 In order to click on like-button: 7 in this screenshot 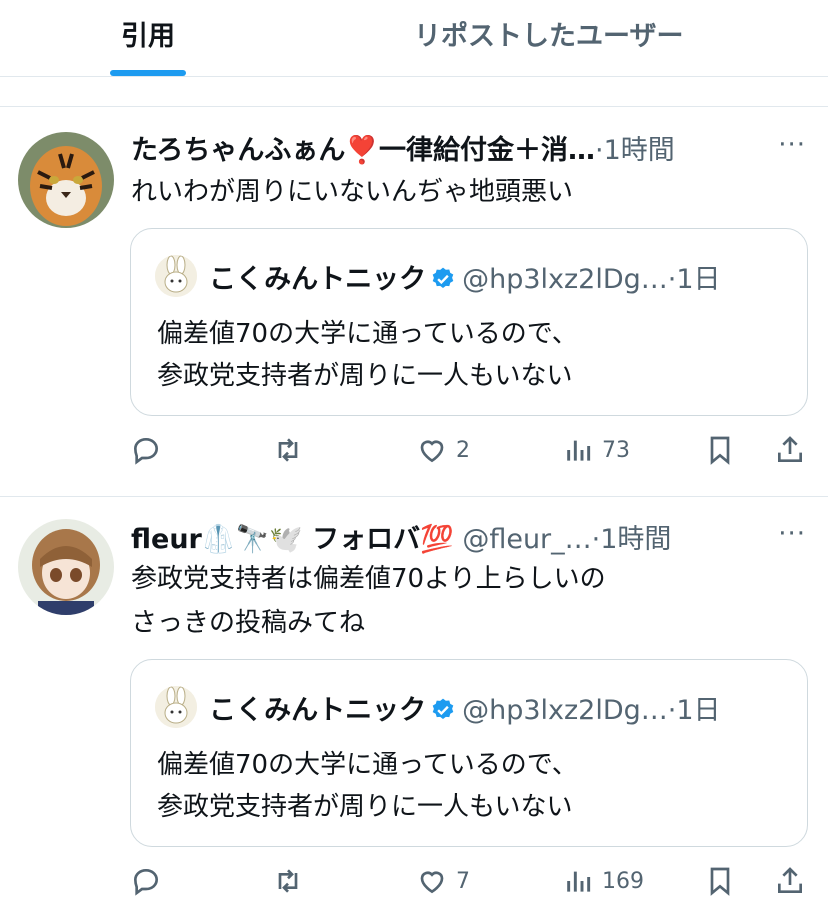, I will do `click(443, 881)`.